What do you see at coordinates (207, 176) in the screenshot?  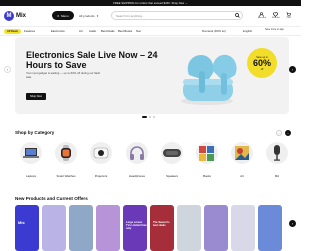 I see `category-label: Books` at bounding box center [207, 176].